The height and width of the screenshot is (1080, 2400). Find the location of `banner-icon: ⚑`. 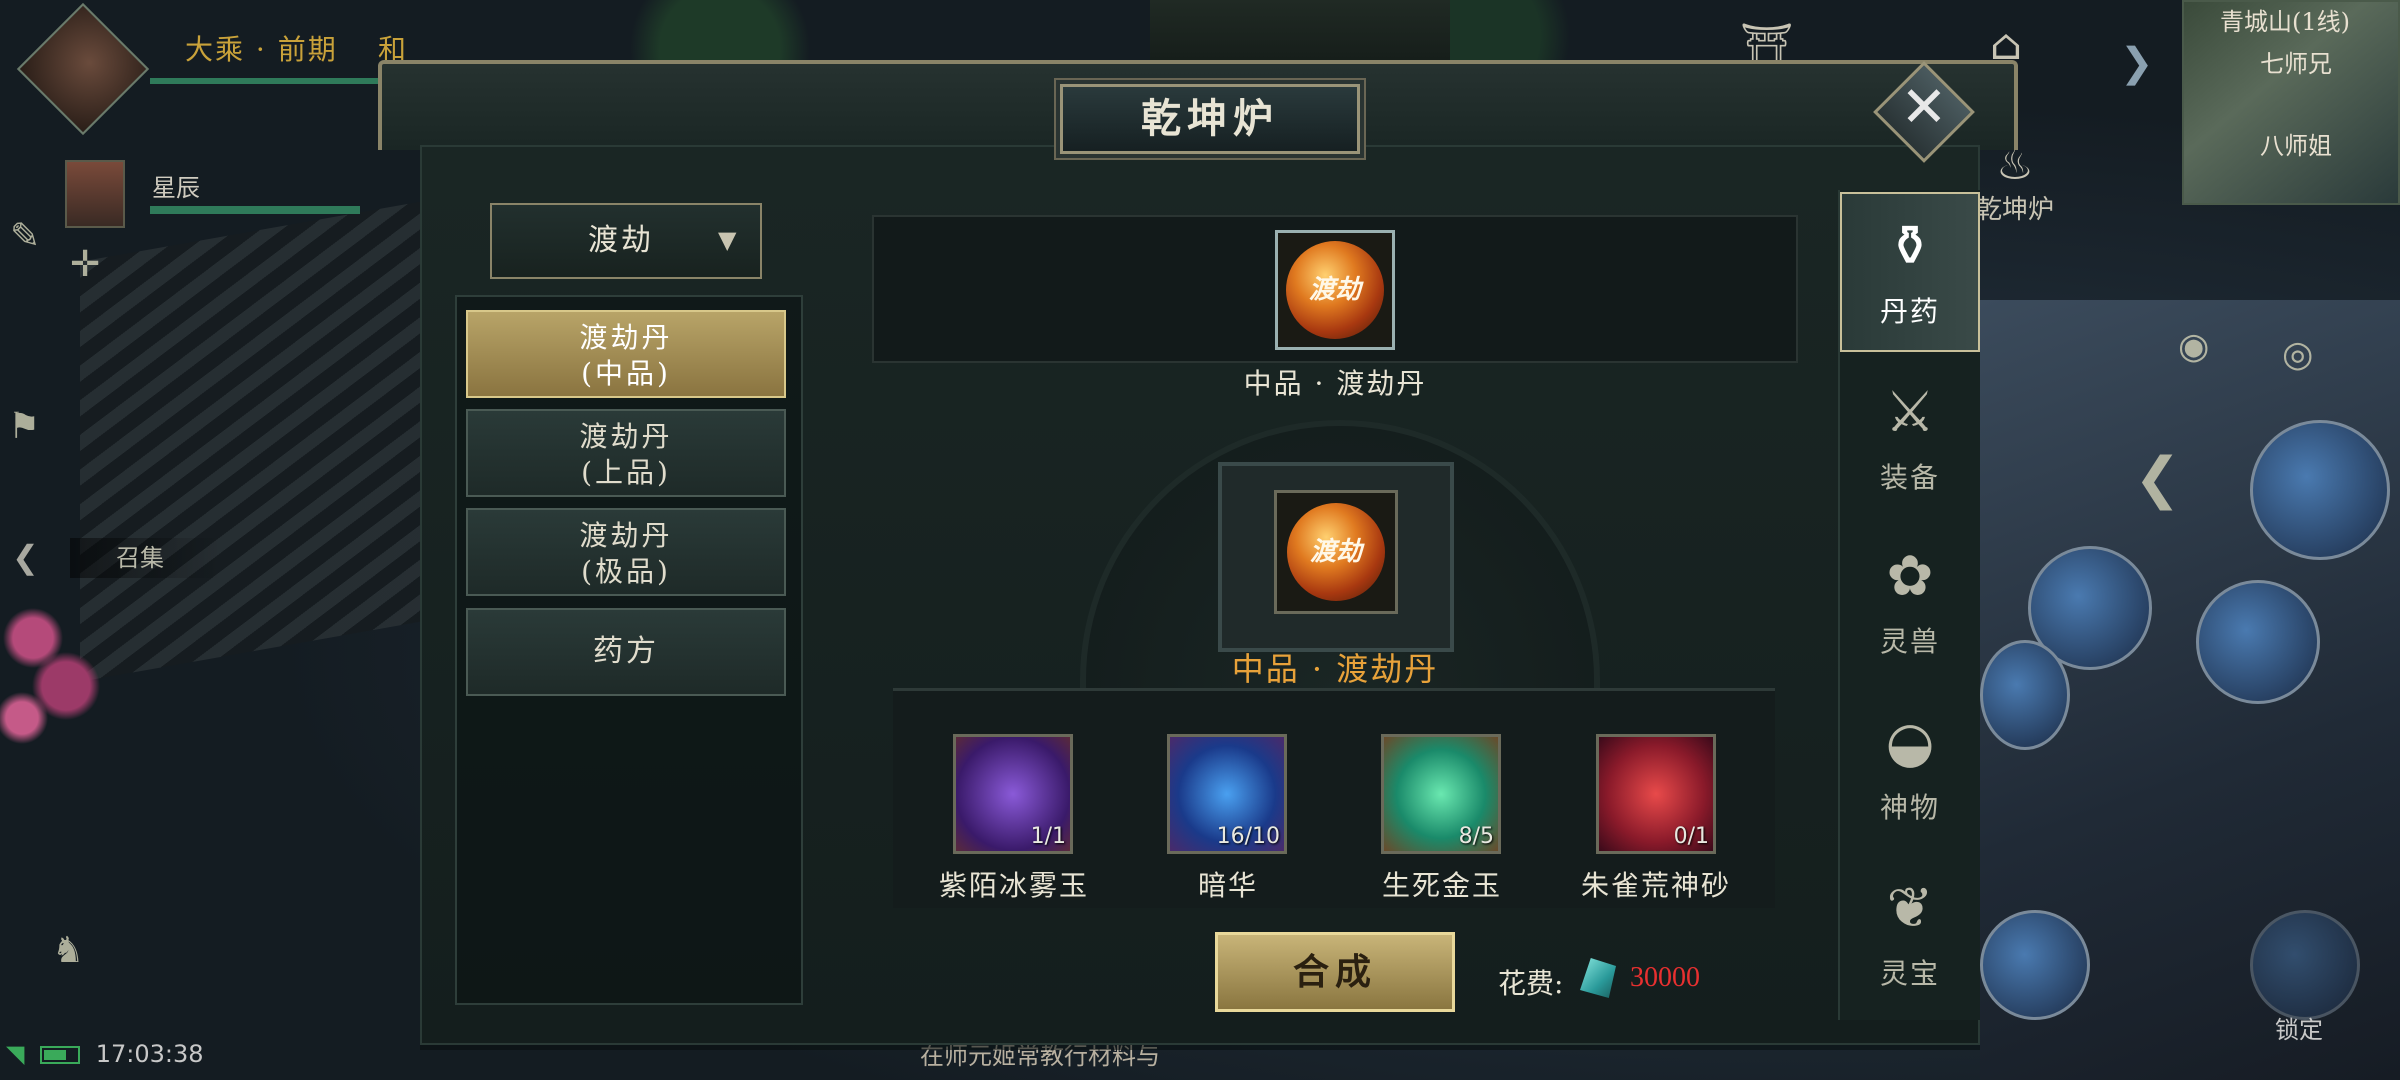

banner-icon: ⚑ is located at coordinates (24, 426).